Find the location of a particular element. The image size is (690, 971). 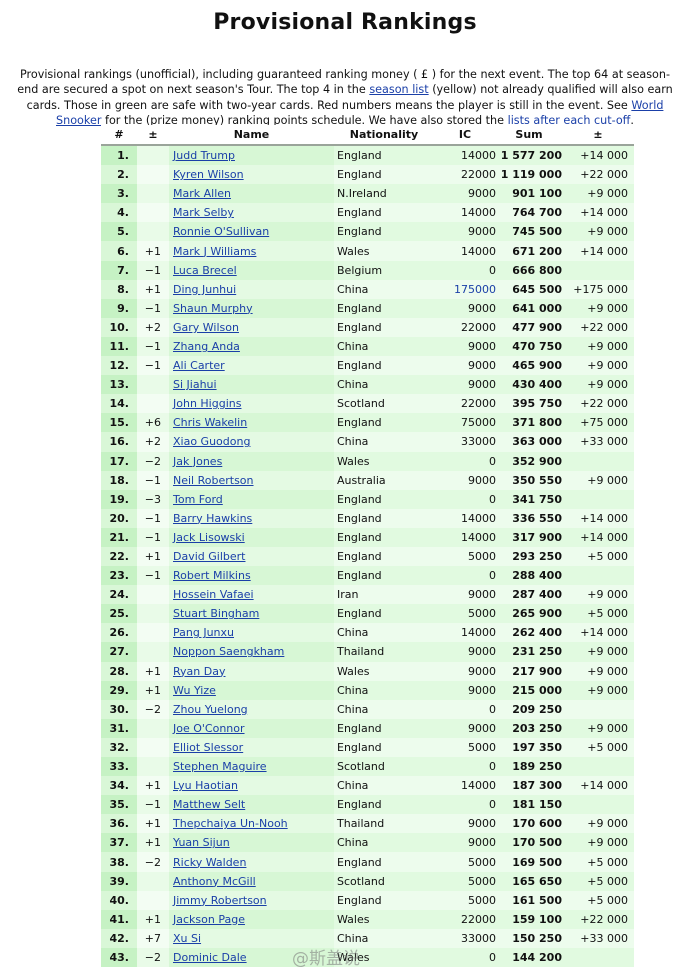

rank-cell: 41. is located at coordinates (119, 919).